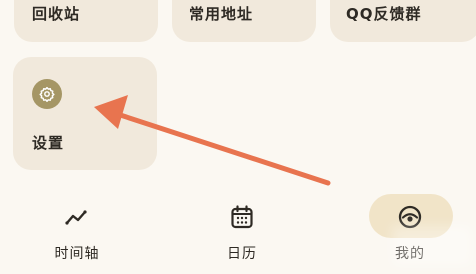 The width and height of the screenshot is (476, 274). I want to click on recycle-bin-label: 回收站, so click(56, 14).